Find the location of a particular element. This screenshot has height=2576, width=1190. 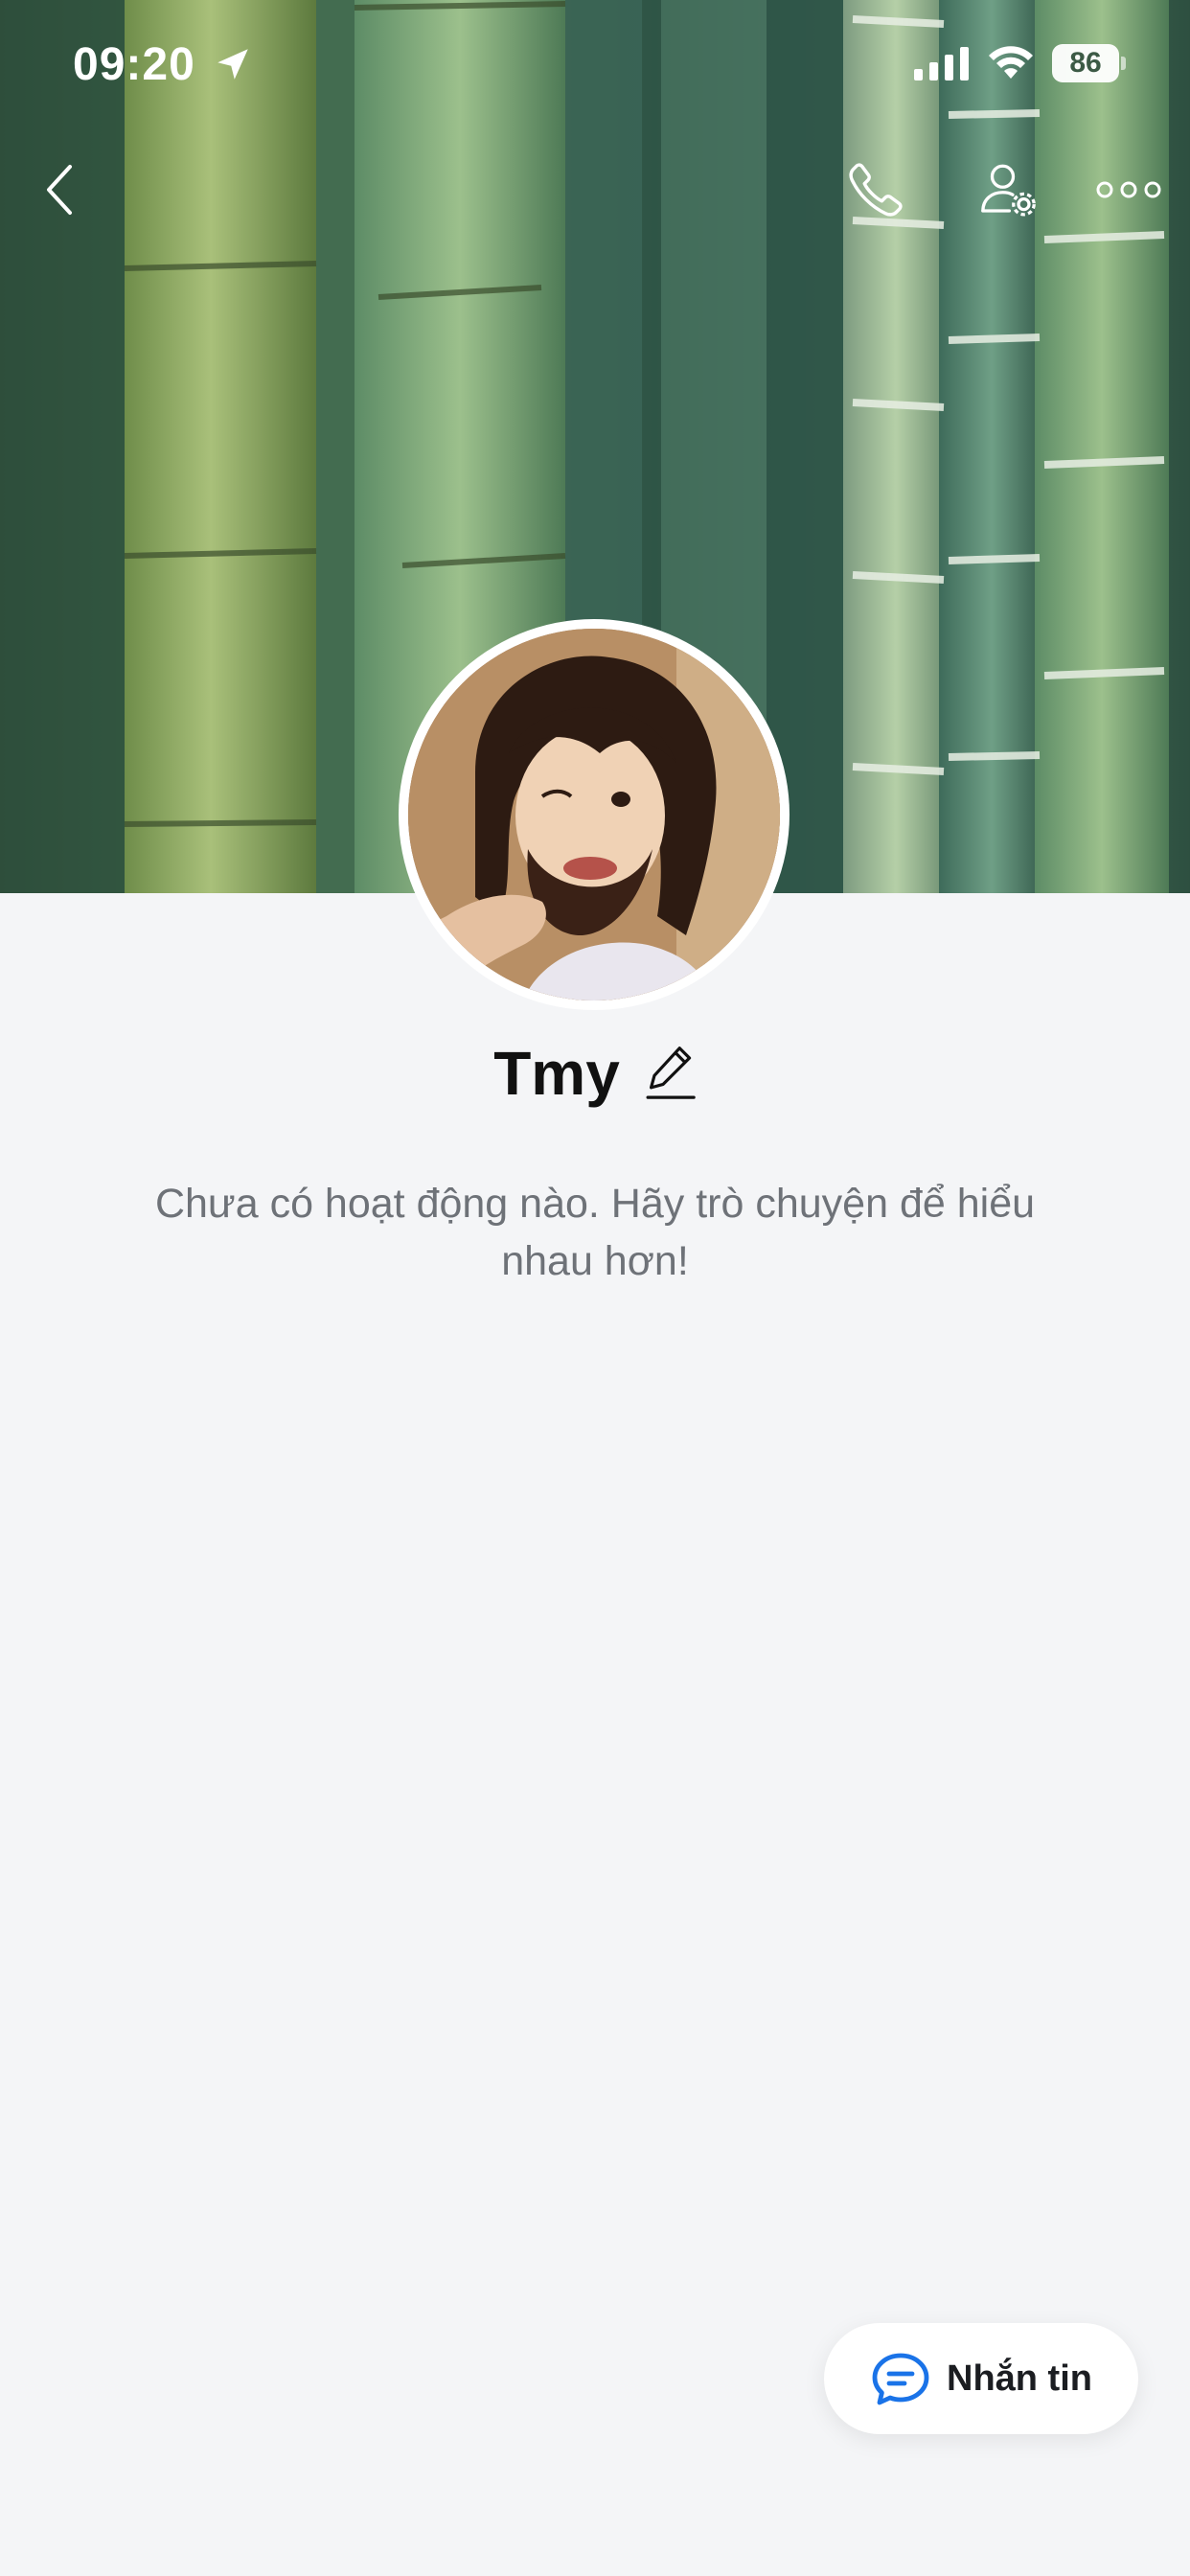

chat-bubble-icon is located at coordinates (901, 2379).